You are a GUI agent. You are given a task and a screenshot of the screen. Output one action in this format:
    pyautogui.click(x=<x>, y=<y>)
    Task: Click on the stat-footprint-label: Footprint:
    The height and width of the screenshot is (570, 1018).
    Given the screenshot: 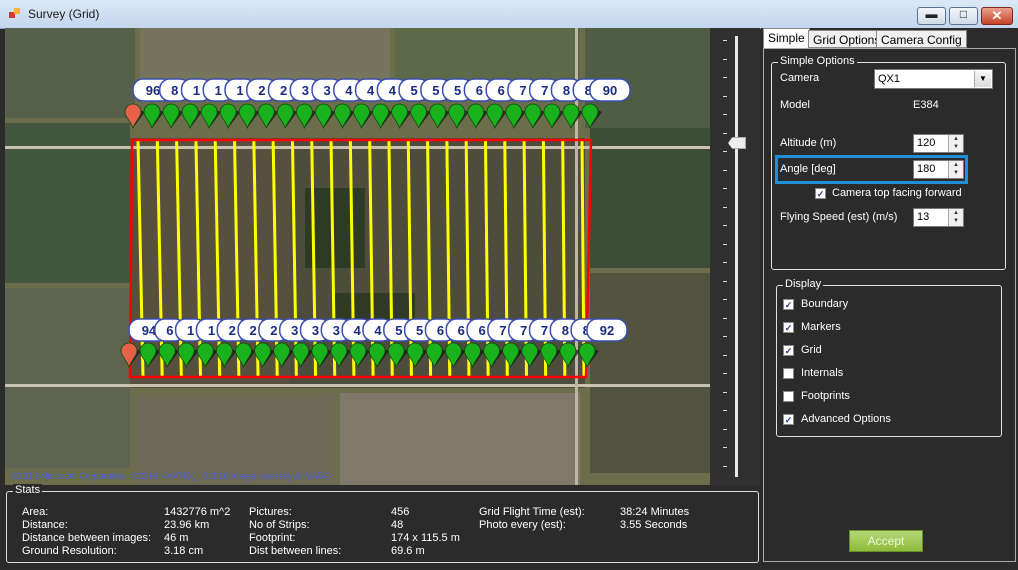 What is the action you would take?
    pyautogui.click(x=272, y=538)
    